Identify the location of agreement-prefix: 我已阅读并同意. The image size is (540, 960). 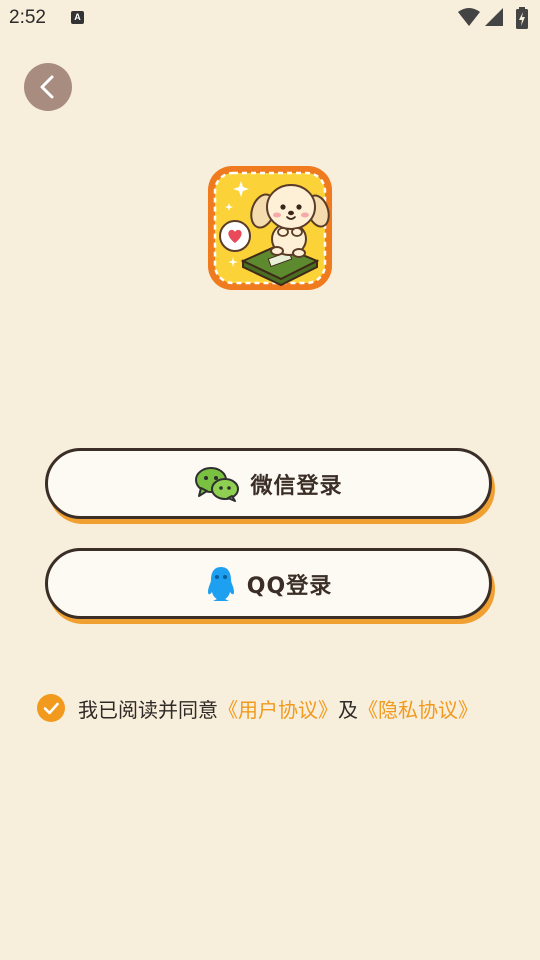
(148, 709).